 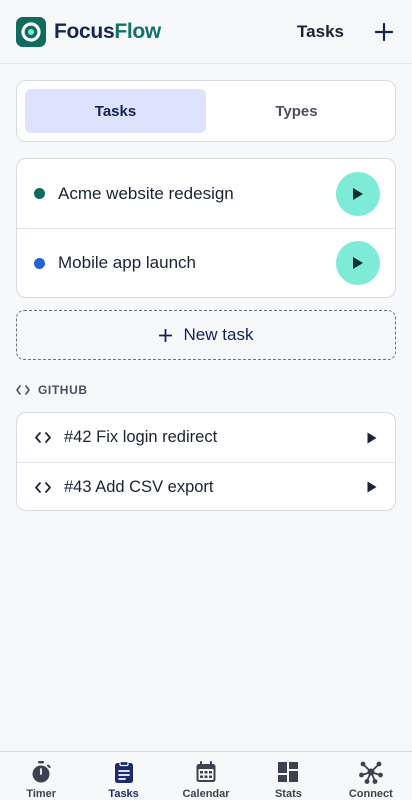 What do you see at coordinates (141, 437) in the screenshot?
I see `github-issue-title: #42 Fix login redirect` at bounding box center [141, 437].